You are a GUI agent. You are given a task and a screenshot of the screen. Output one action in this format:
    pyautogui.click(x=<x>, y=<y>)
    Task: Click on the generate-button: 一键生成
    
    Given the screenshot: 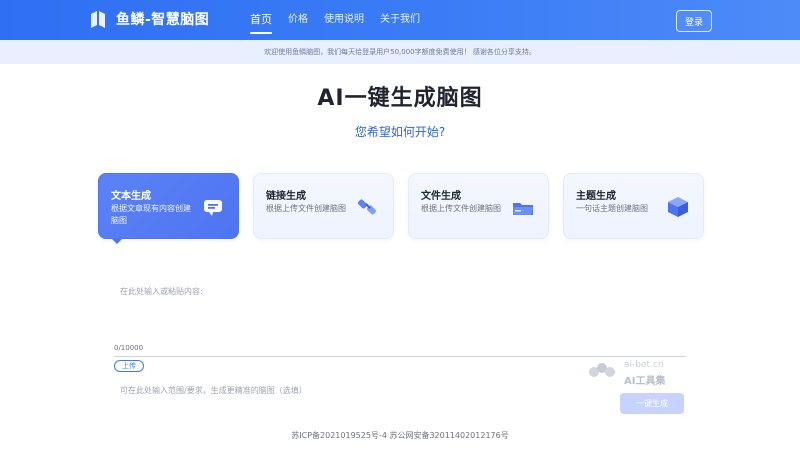 What is the action you would take?
    pyautogui.click(x=652, y=403)
    